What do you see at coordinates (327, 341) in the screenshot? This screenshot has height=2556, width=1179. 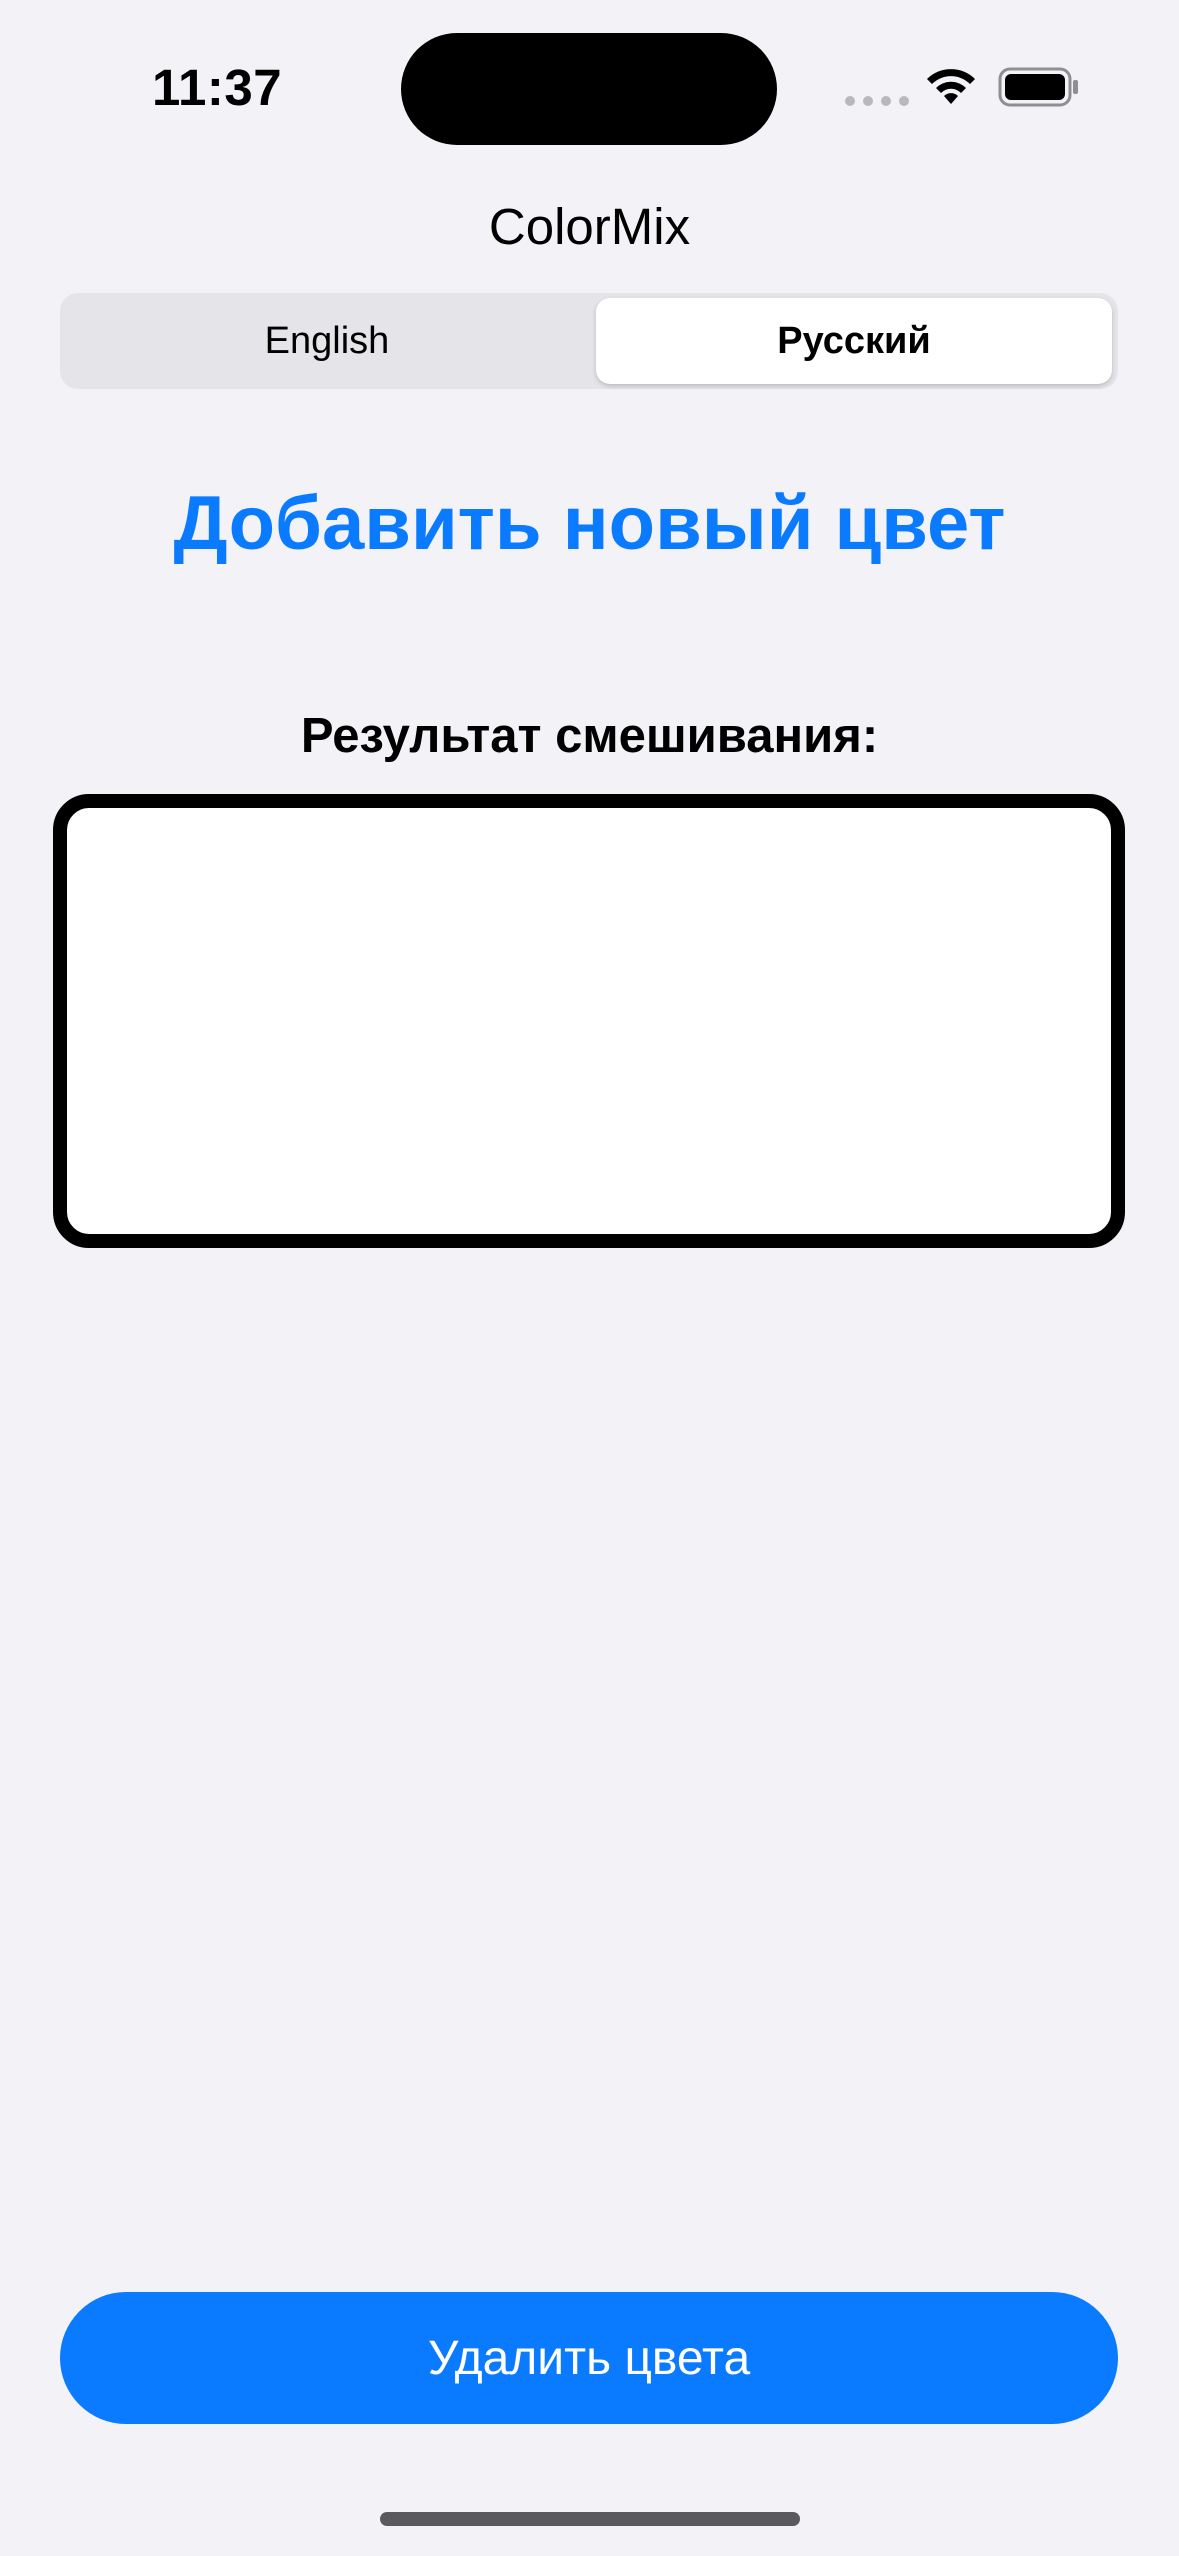 I see `segment-english: English` at bounding box center [327, 341].